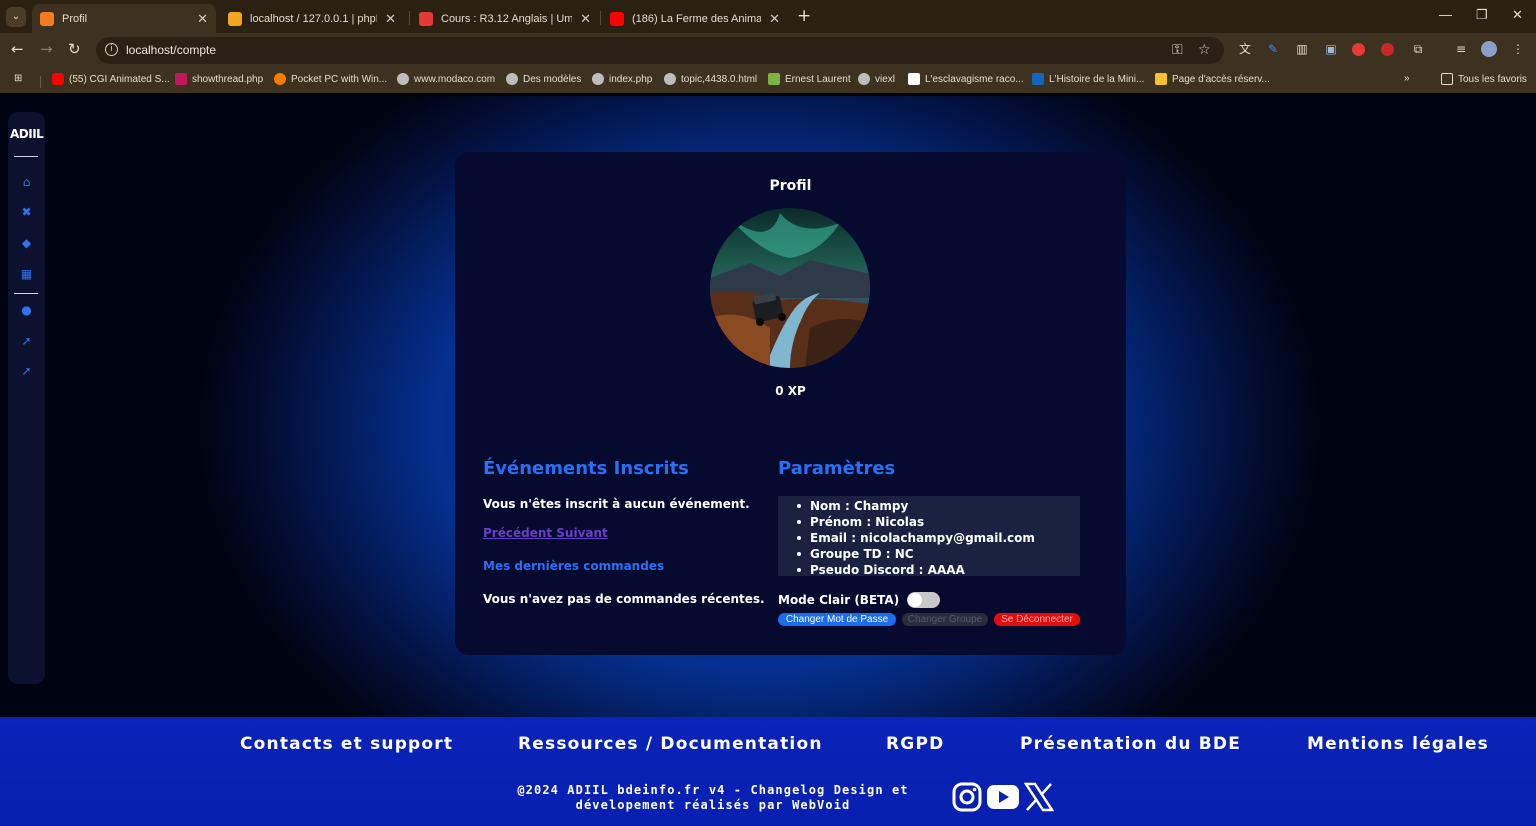  I want to click on block-extension-icon, so click(1387, 49).